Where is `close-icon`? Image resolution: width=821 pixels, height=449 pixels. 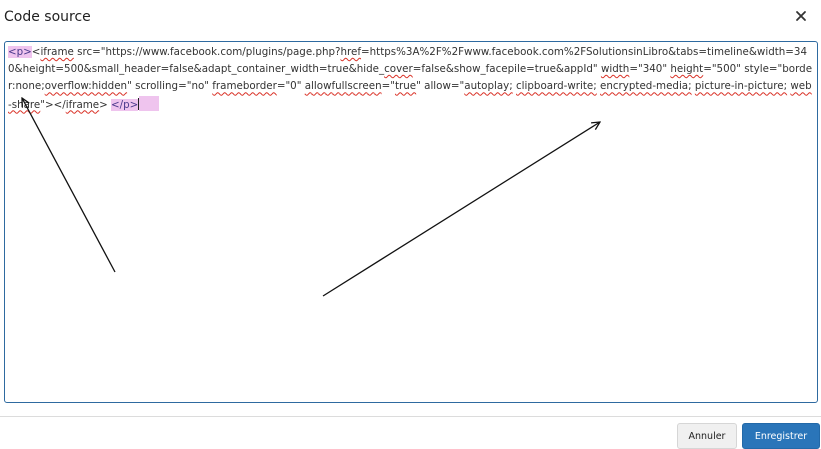
close-icon is located at coordinates (801, 16).